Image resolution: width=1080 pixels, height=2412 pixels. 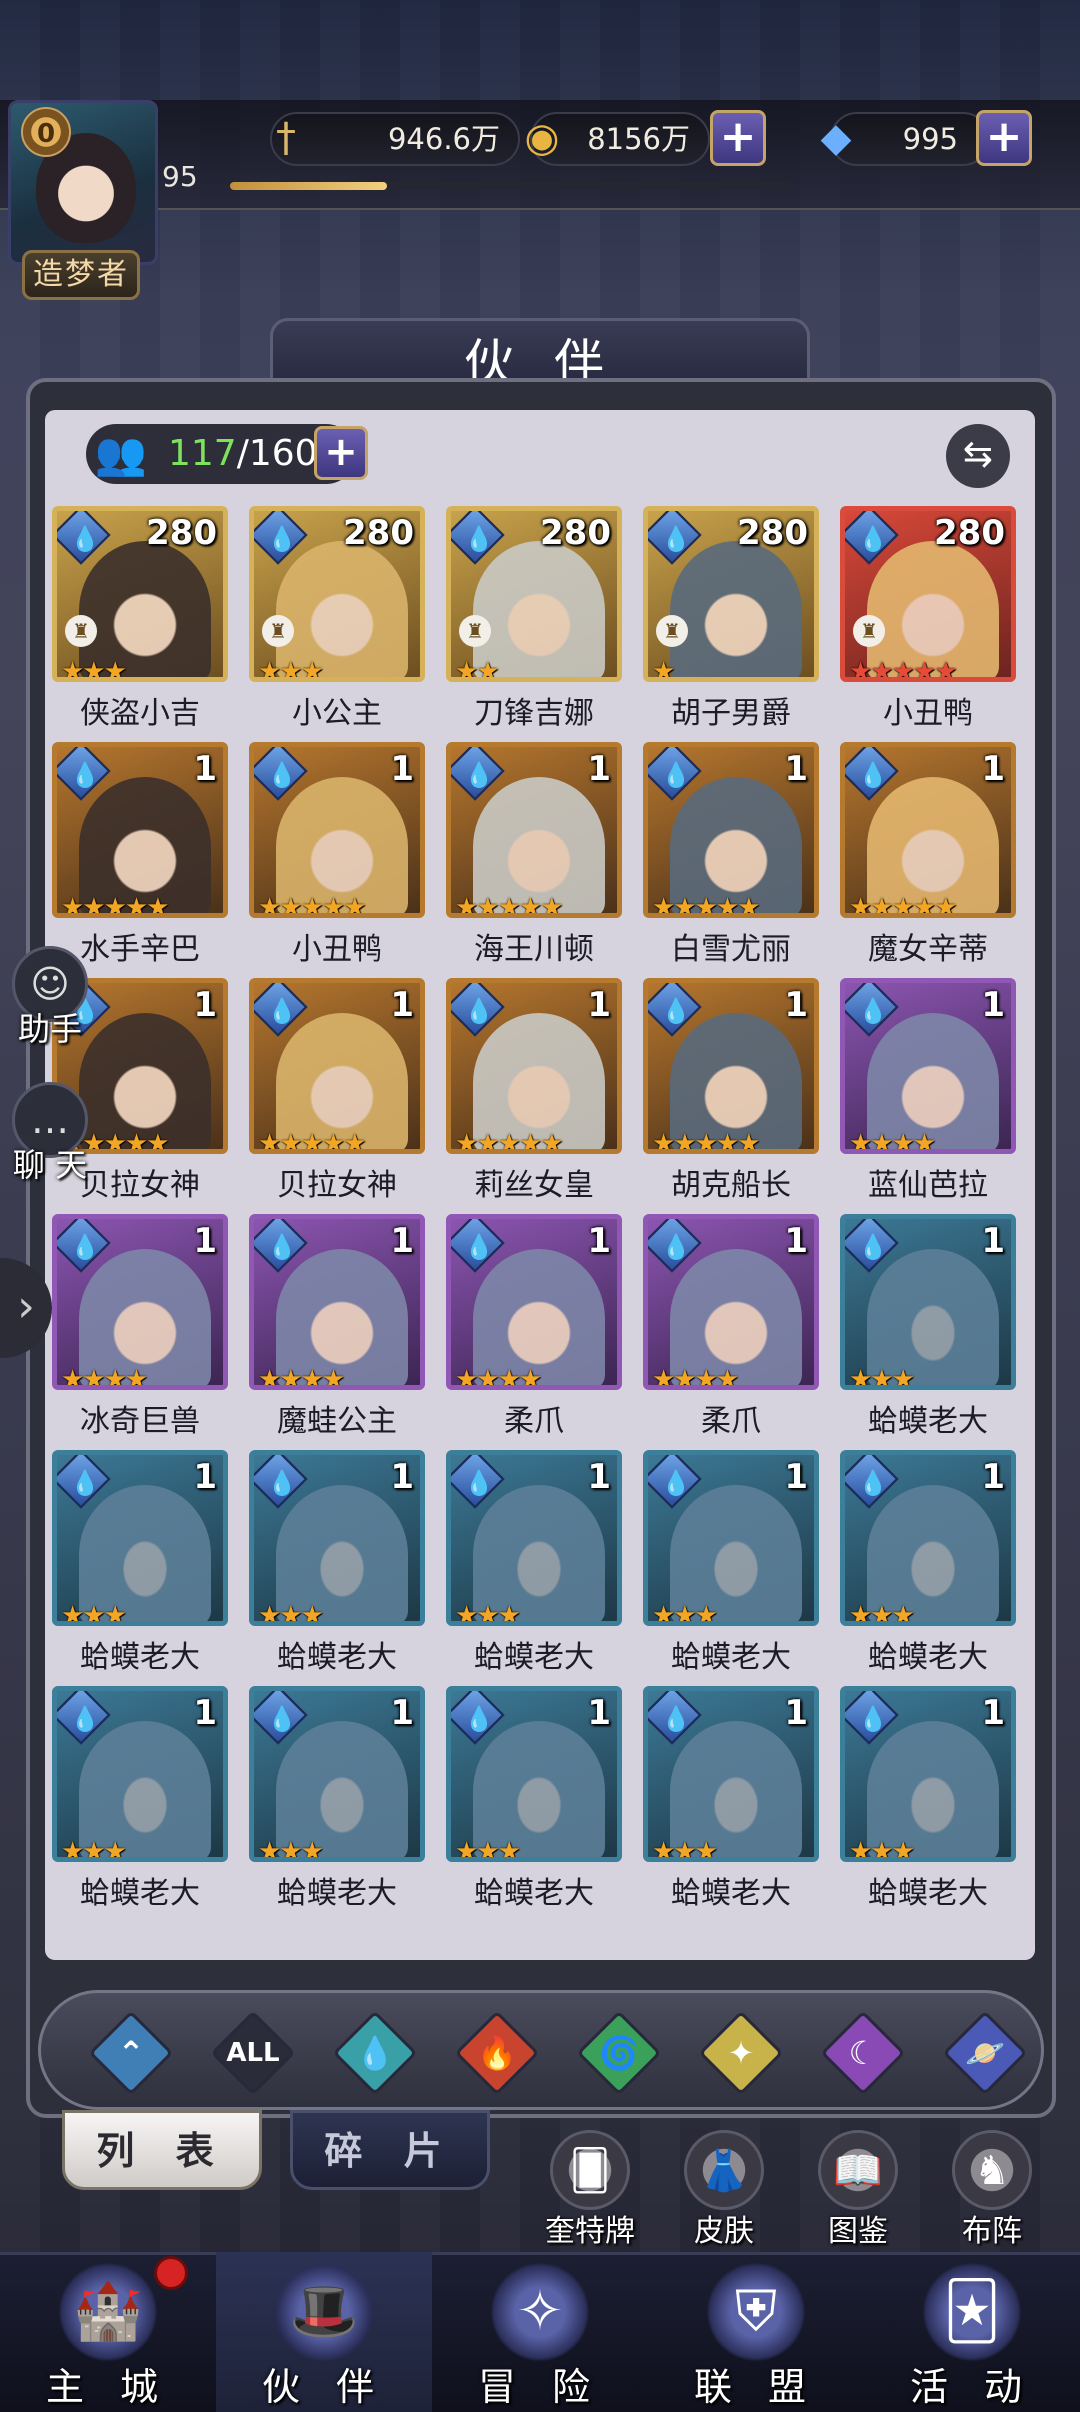 I want to click on tab-fragments: 碎 片, so click(x=390, y=2150).